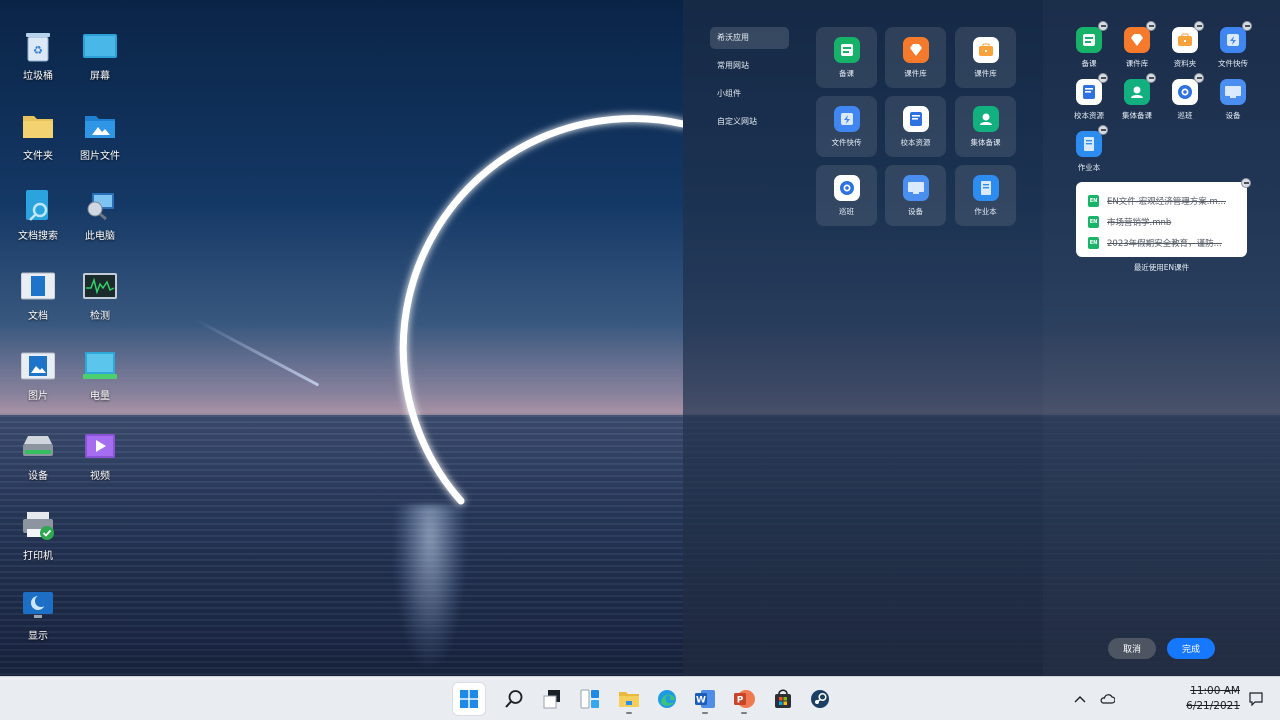 The width and height of the screenshot is (1280, 720). What do you see at coordinates (629, 713) in the screenshot?
I see `running-indicator` at bounding box center [629, 713].